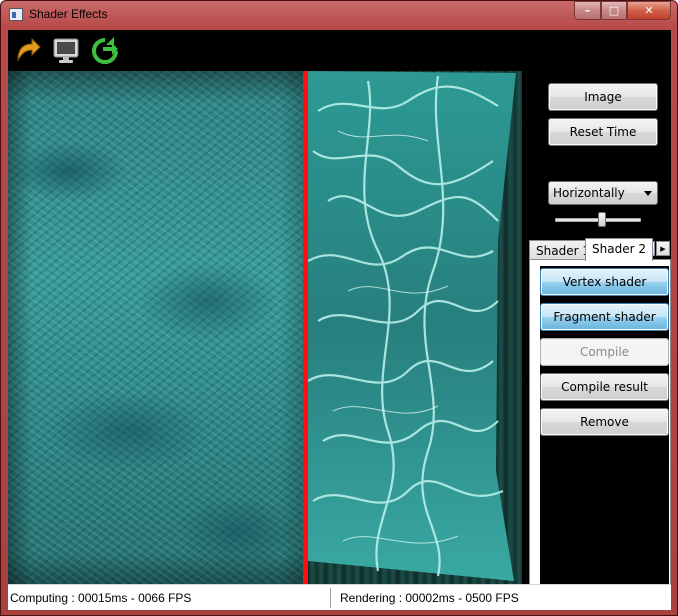 The height and width of the screenshot is (616, 678). What do you see at coordinates (101, 598) in the screenshot?
I see `computing-status: Computing : 00015ms - 0066 FPS` at bounding box center [101, 598].